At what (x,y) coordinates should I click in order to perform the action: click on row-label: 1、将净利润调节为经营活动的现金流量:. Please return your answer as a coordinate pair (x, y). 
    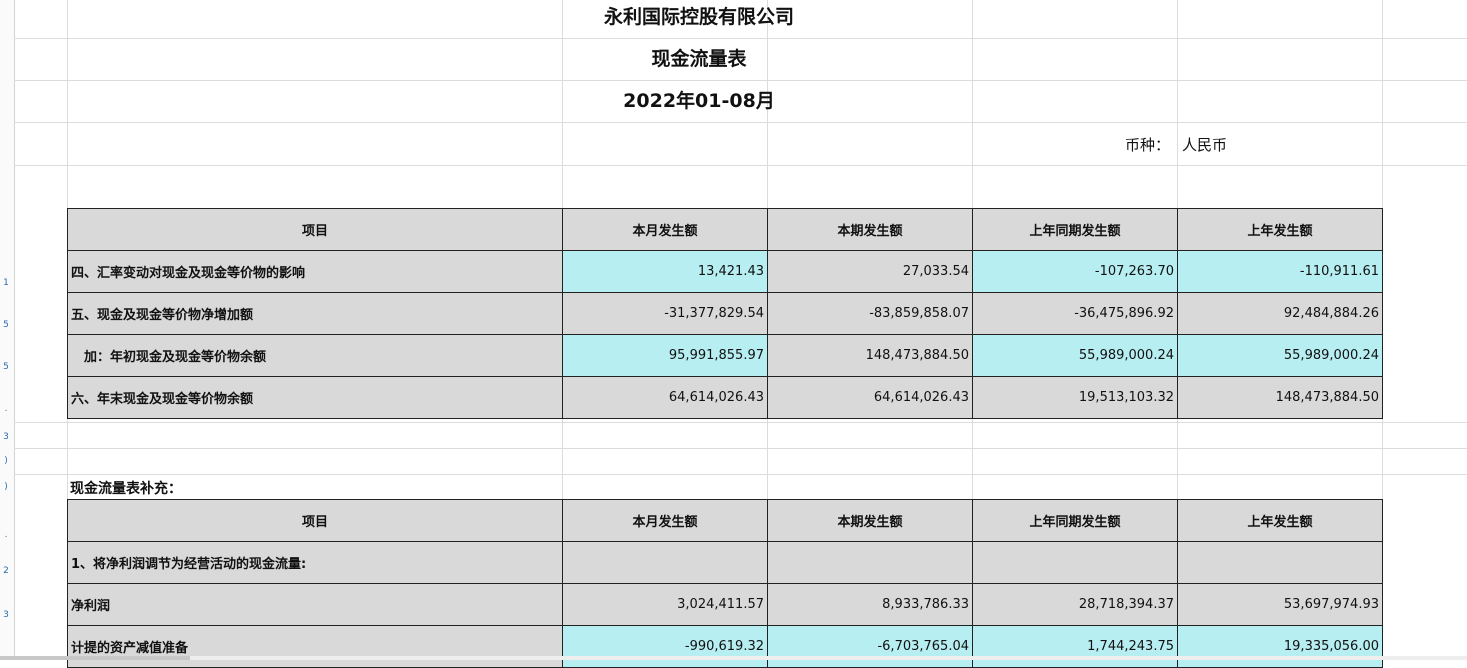
    Looking at the image, I should click on (315, 562).